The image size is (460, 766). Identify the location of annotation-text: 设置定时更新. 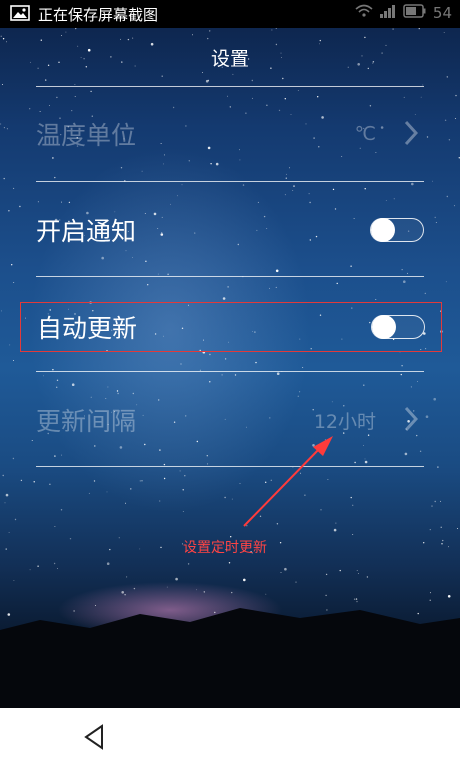
(225, 548).